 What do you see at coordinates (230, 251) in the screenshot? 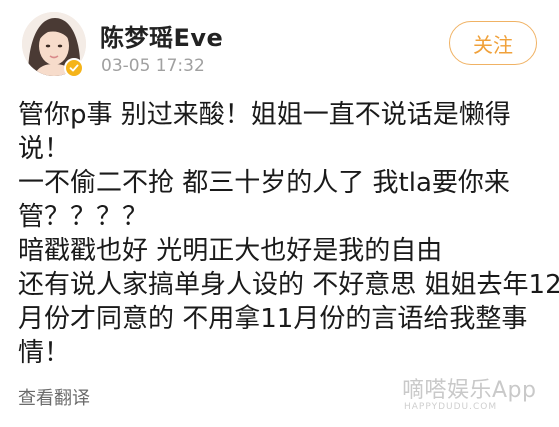
I see `post-text-line: 暗戳戳也好 光明正大也好是我的自由` at bounding box center [230, 251].